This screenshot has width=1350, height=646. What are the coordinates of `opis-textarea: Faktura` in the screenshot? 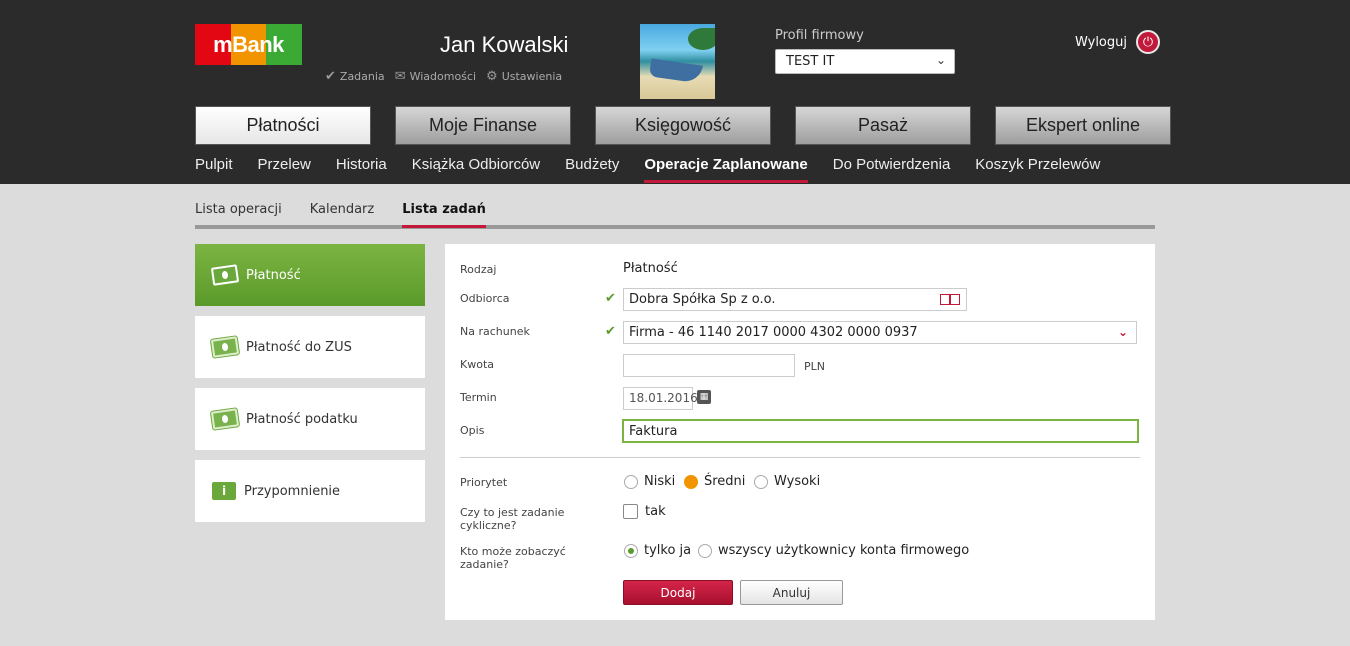 It's located at (880, 431).